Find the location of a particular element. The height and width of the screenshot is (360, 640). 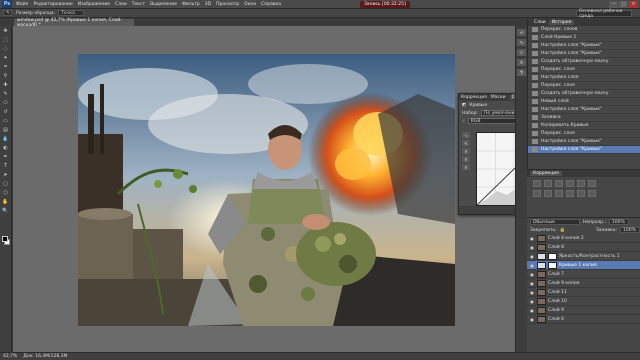

layer-row: ● Яркость/Контрастность 1 is located at coordinates (583, 256).